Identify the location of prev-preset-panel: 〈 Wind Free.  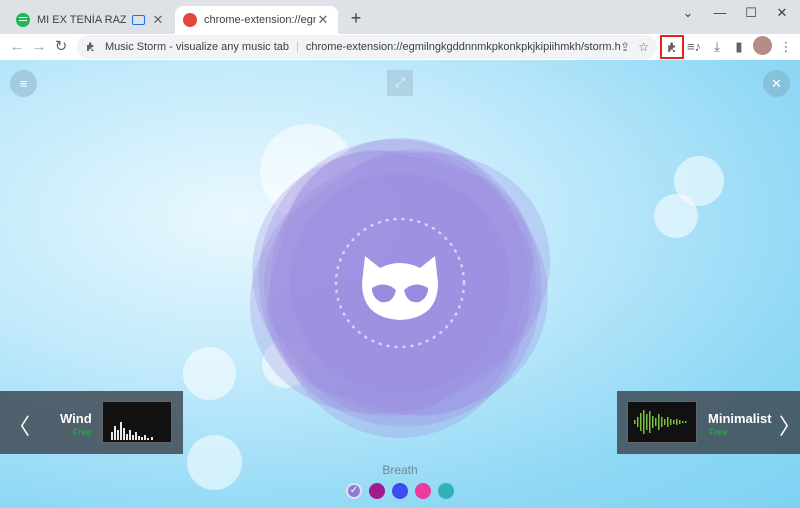
(91, 422).